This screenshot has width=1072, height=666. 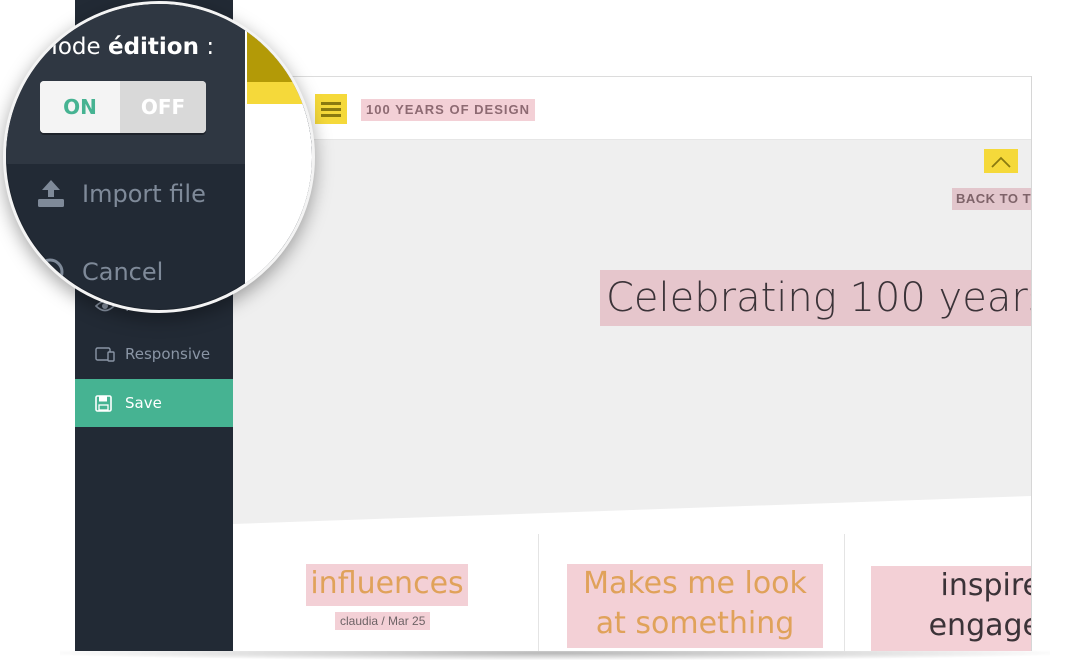 I want to click on floppy-disk-icon, so click(x=106, y=403).